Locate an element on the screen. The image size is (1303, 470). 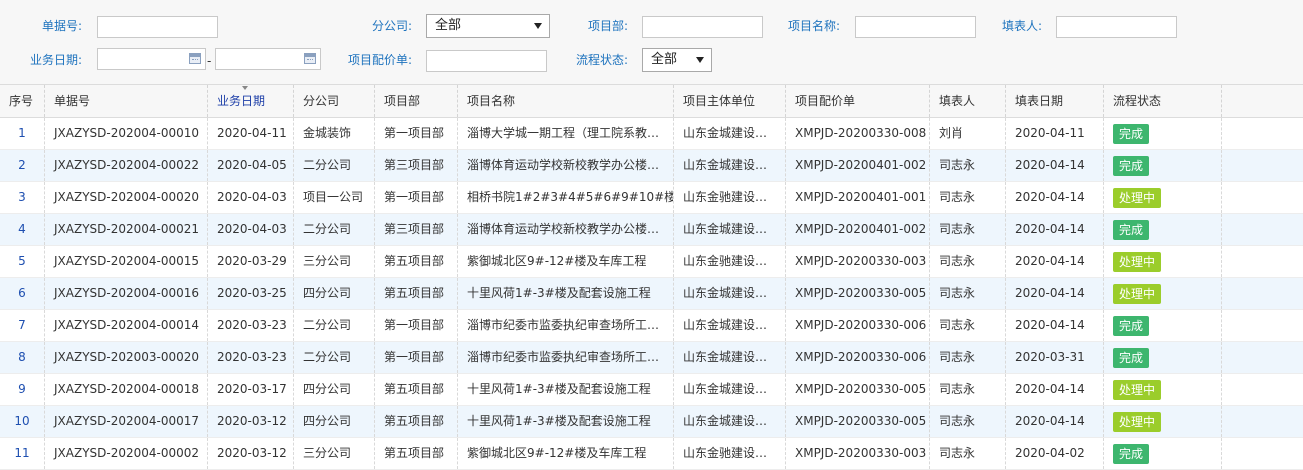
cell-index: 10 is located at coordinates (22, 421).